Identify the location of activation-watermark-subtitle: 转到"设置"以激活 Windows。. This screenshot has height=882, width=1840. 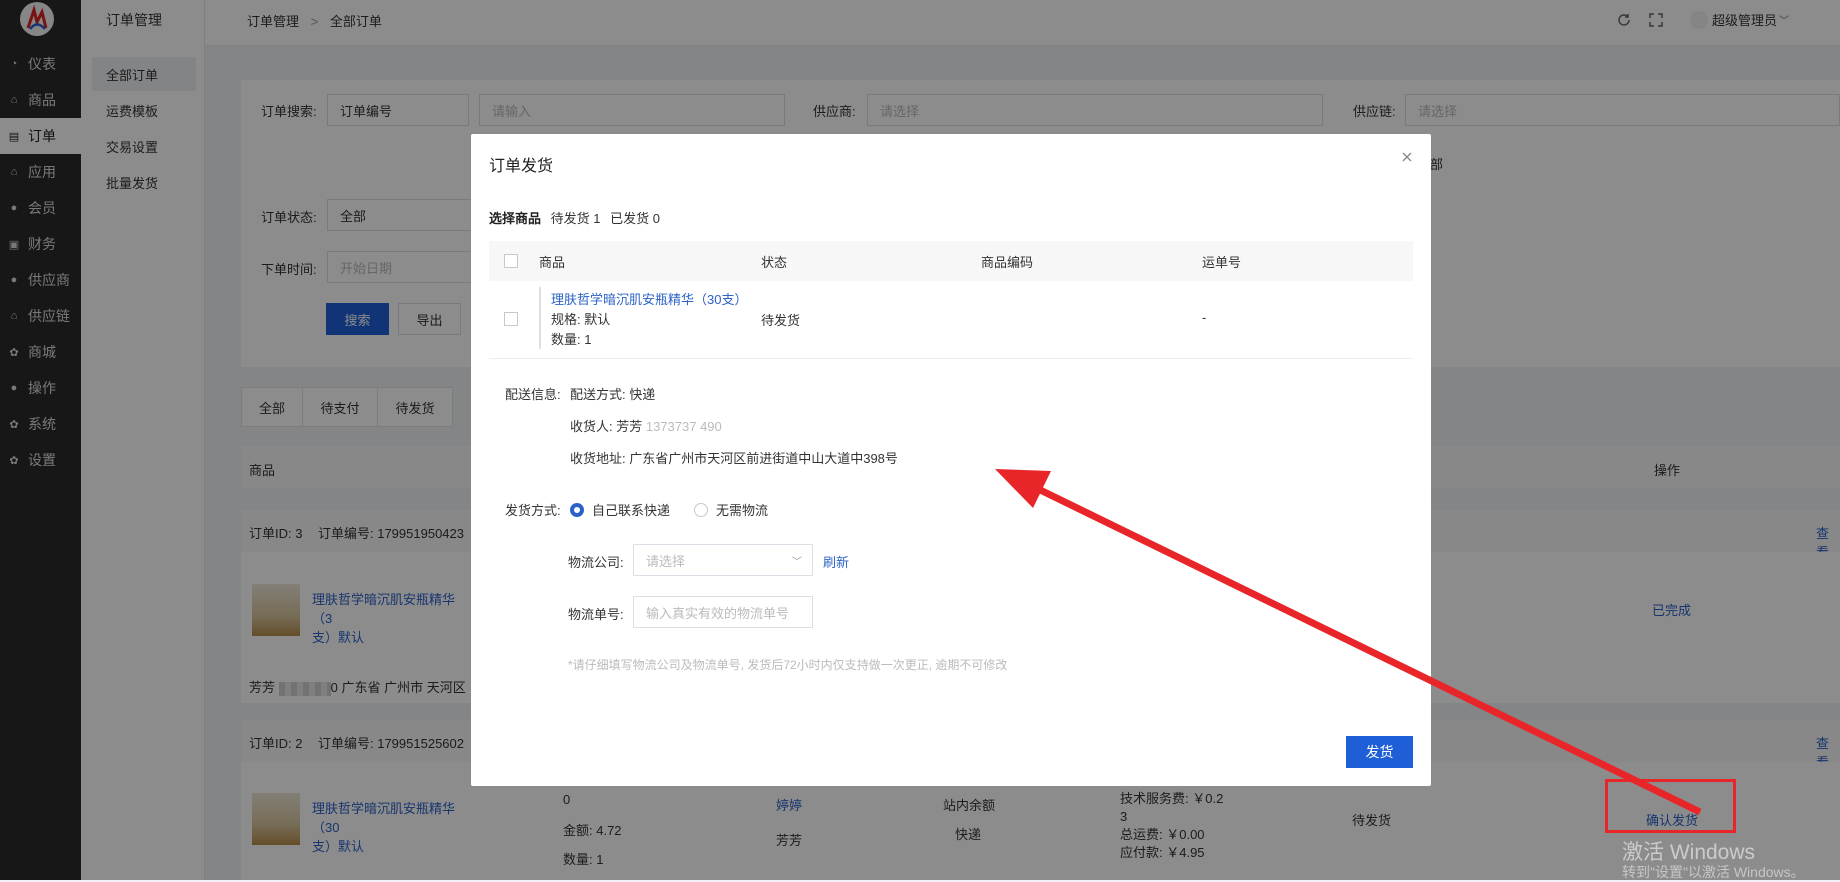
(1713, 872).